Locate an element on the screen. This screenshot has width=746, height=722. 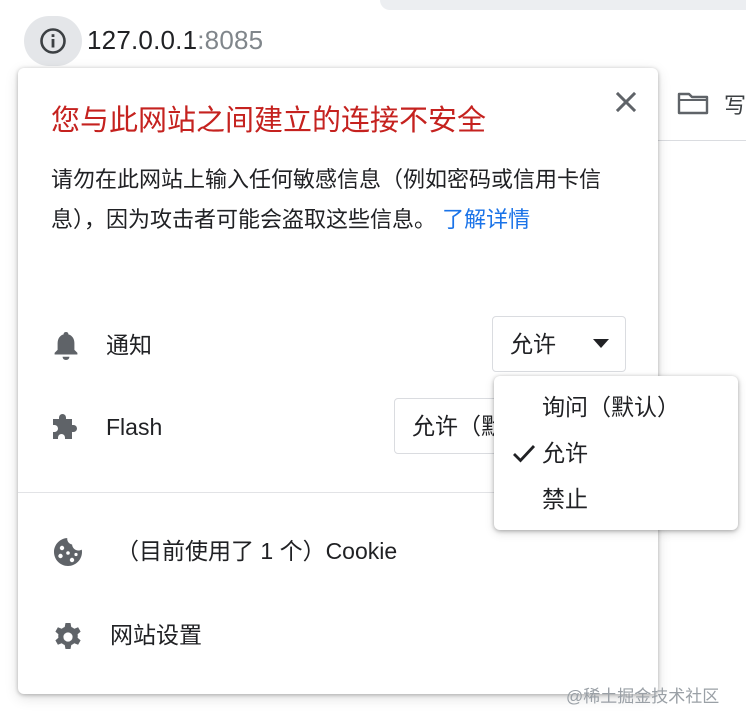
close-icon is located at coordinates (626, 102).